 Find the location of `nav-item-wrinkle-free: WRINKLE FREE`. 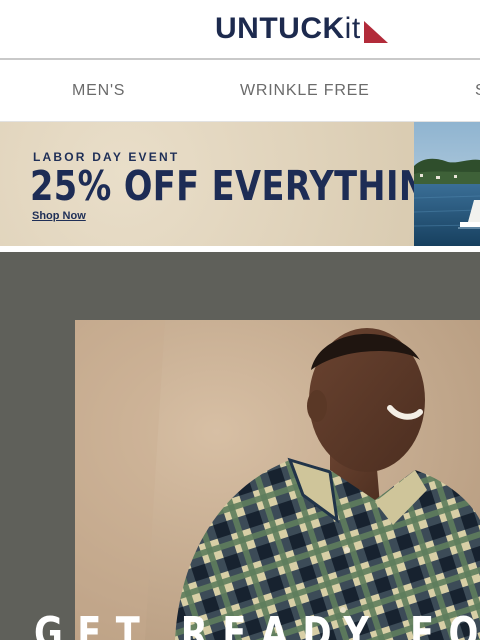

nav-item-wrinkle-free: WRINKLE FREE is located at coordinates (305, 91).